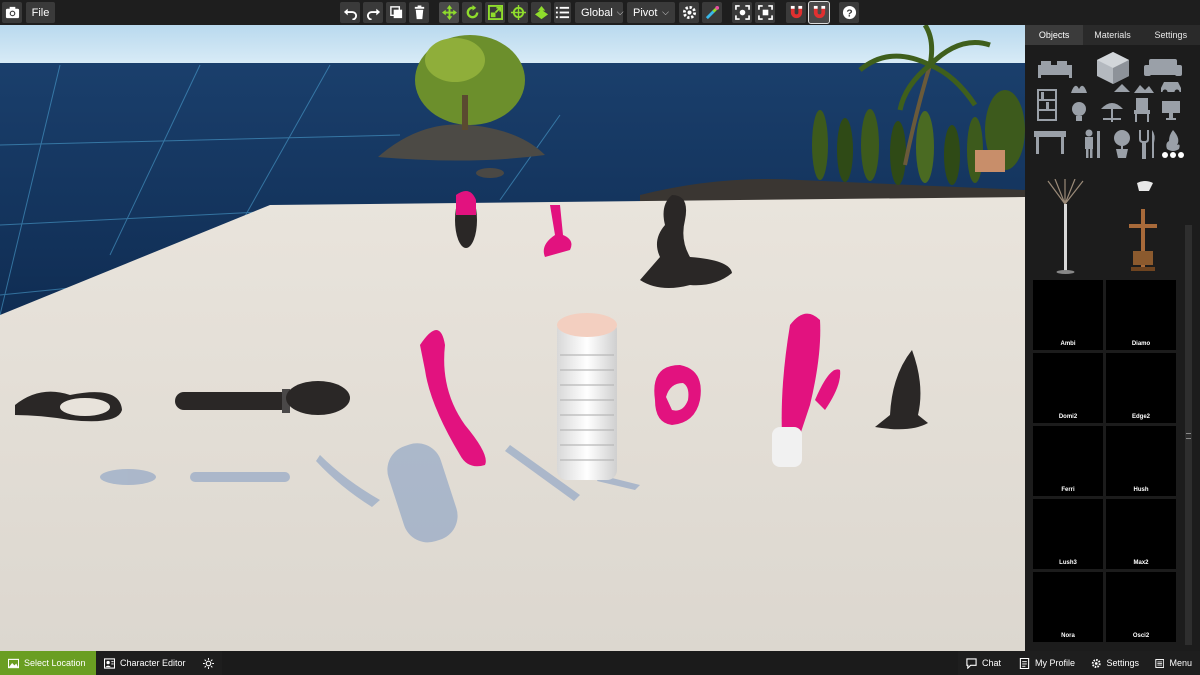 This screenshot has width=1200, height=675. I want to click on panel-tabs: Objects Materials Settings, so click(1112, 35).